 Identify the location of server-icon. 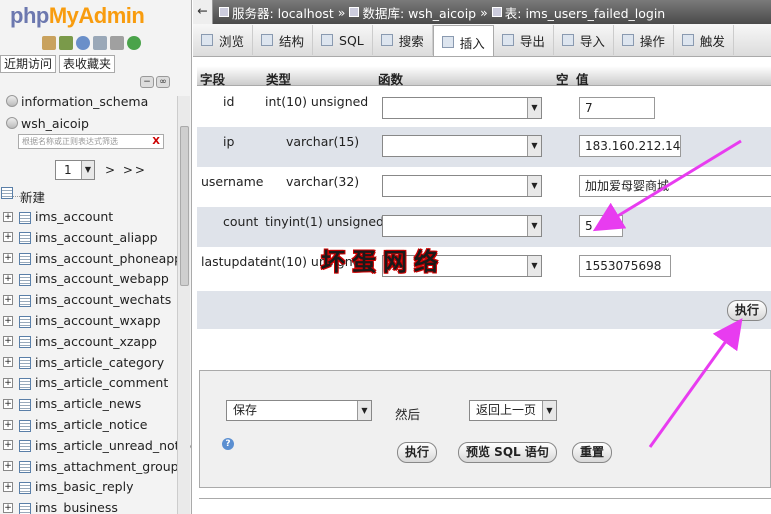
(224, 12).